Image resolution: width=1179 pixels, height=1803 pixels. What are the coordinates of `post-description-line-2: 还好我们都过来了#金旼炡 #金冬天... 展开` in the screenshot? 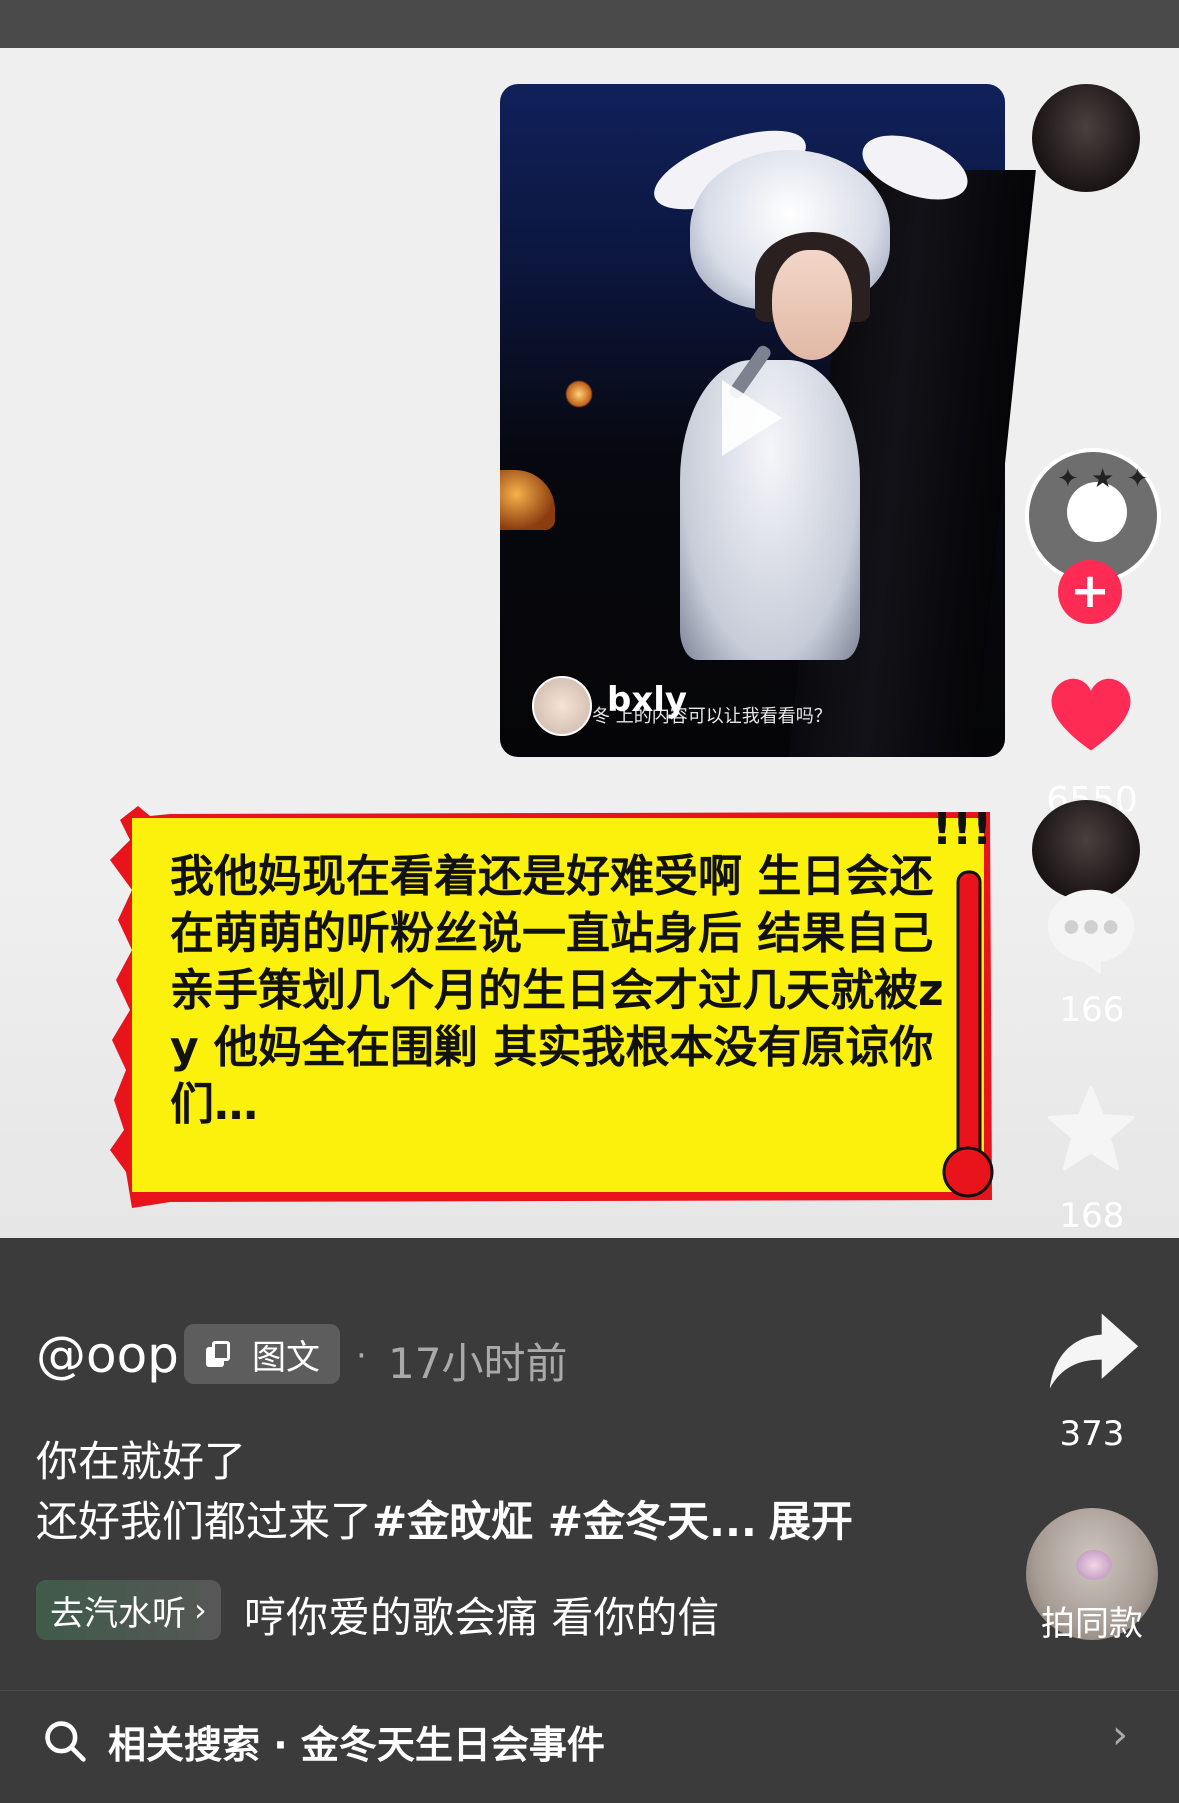 It's located at (444, 1518).